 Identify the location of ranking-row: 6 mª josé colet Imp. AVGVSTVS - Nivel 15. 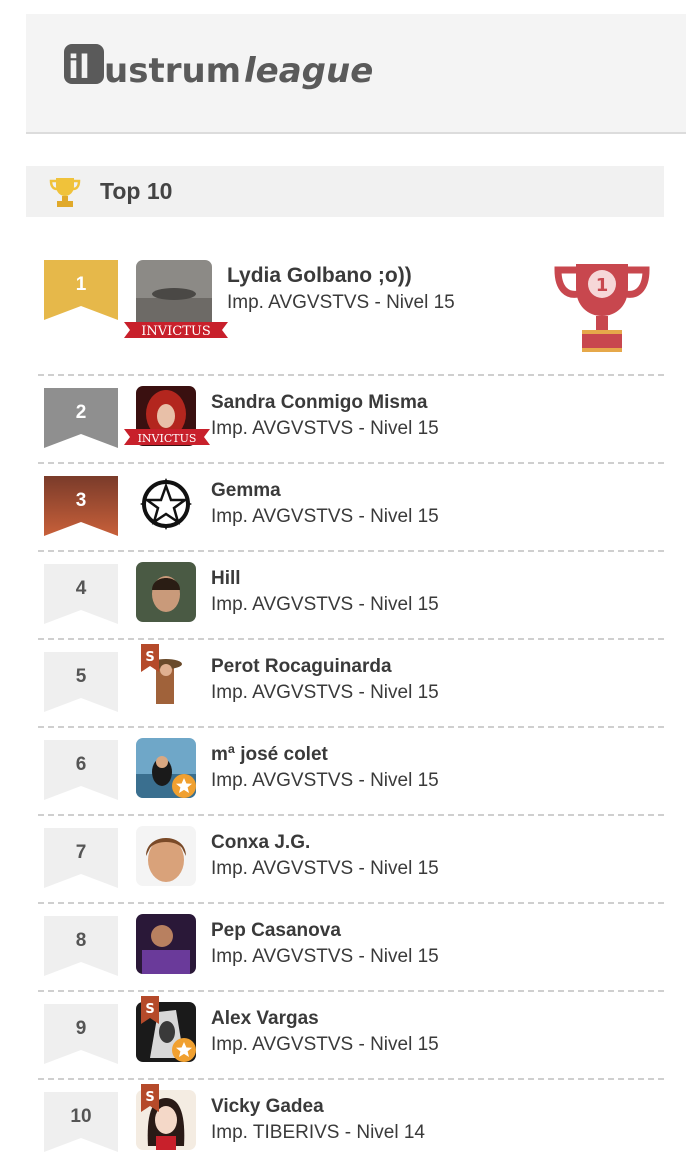
(351, 772).